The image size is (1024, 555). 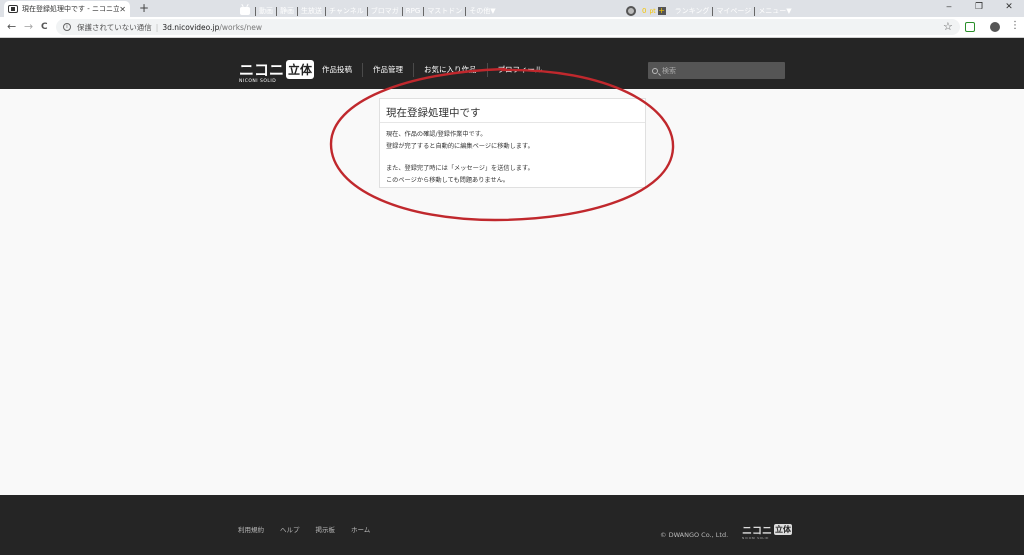 What do you see at coordinates (11, 27) in the screenshot?
I see `back-icon: ←` at bounding box center [11, 27].